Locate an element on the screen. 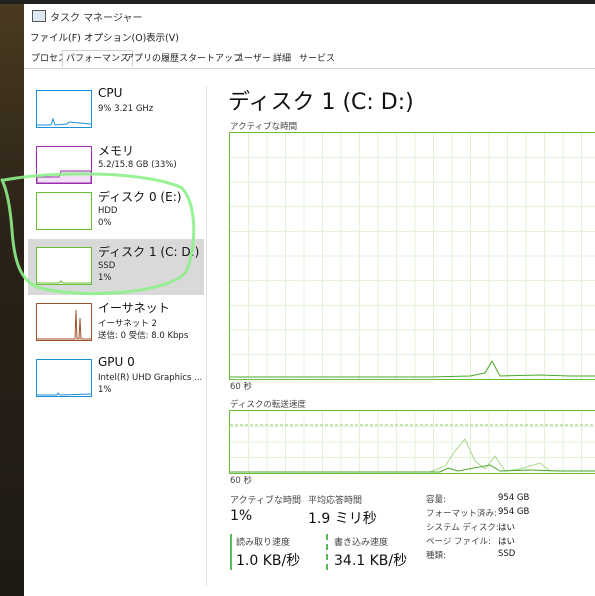 This screenshot has height=596, width=595. sidebar-item-detail: SSD is located at coordinates (107, 266).